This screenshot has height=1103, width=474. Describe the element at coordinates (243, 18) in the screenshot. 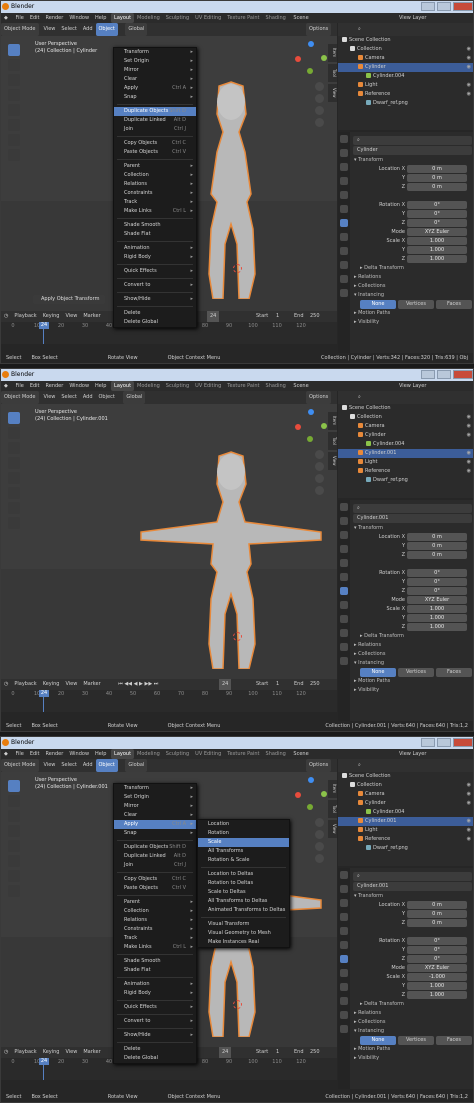

I see `tab-texture-paint: Texture Paint` at that location.